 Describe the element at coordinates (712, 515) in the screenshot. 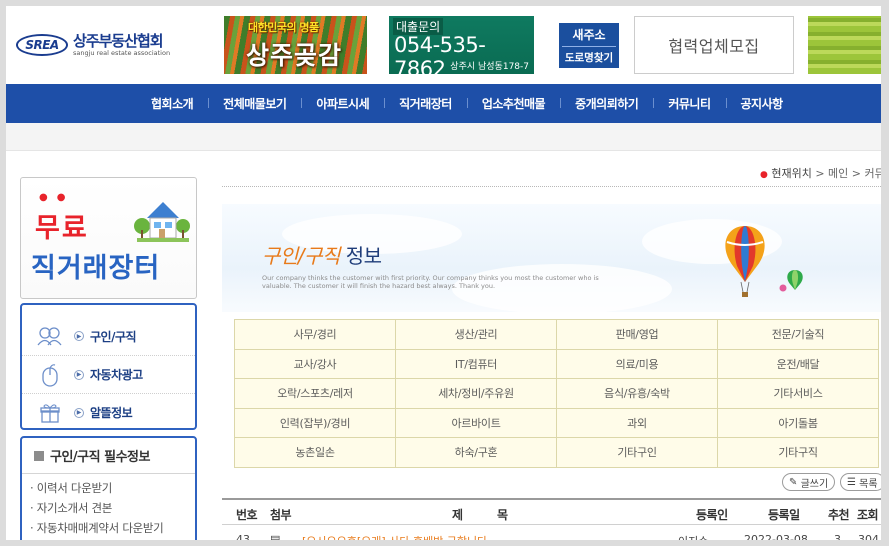

I see `col-author: 등록인` at that location.